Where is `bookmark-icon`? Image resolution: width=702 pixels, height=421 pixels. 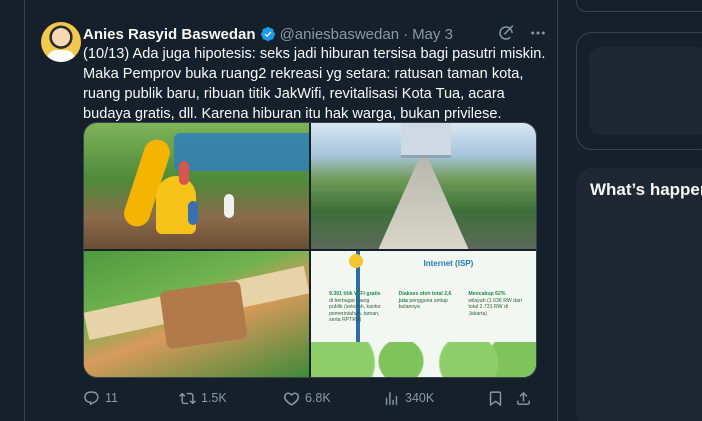 bookmark-icon is located at coordinates (495, 398).